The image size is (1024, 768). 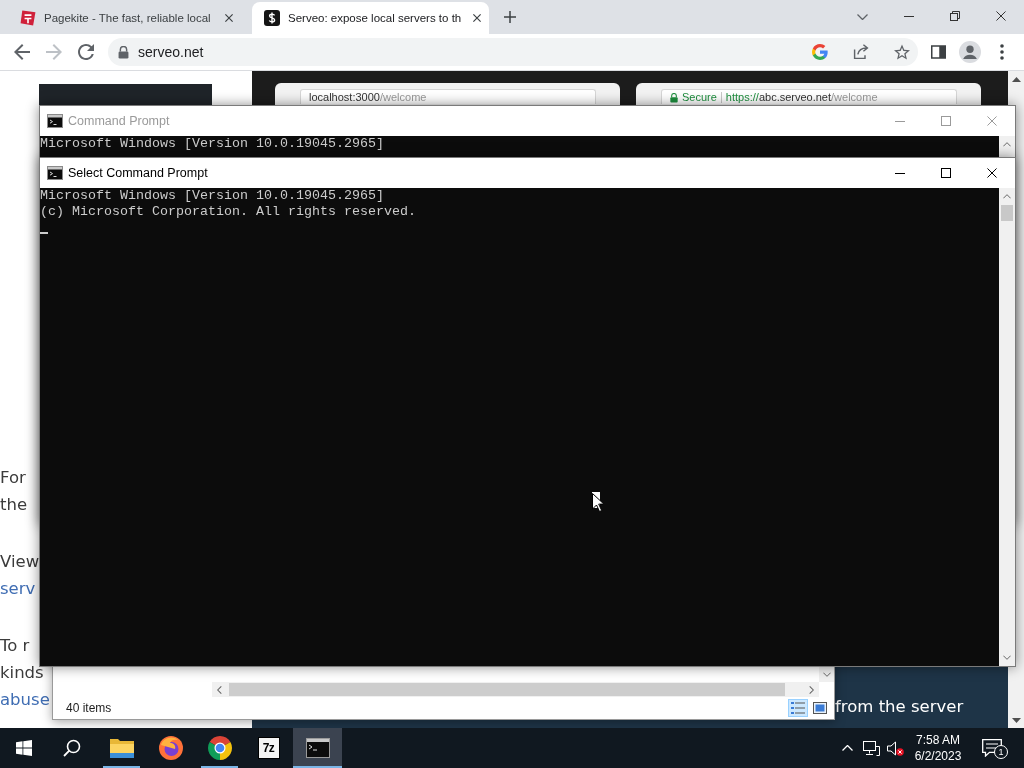 I want to click on share-icon, so click(x=861, y=52).